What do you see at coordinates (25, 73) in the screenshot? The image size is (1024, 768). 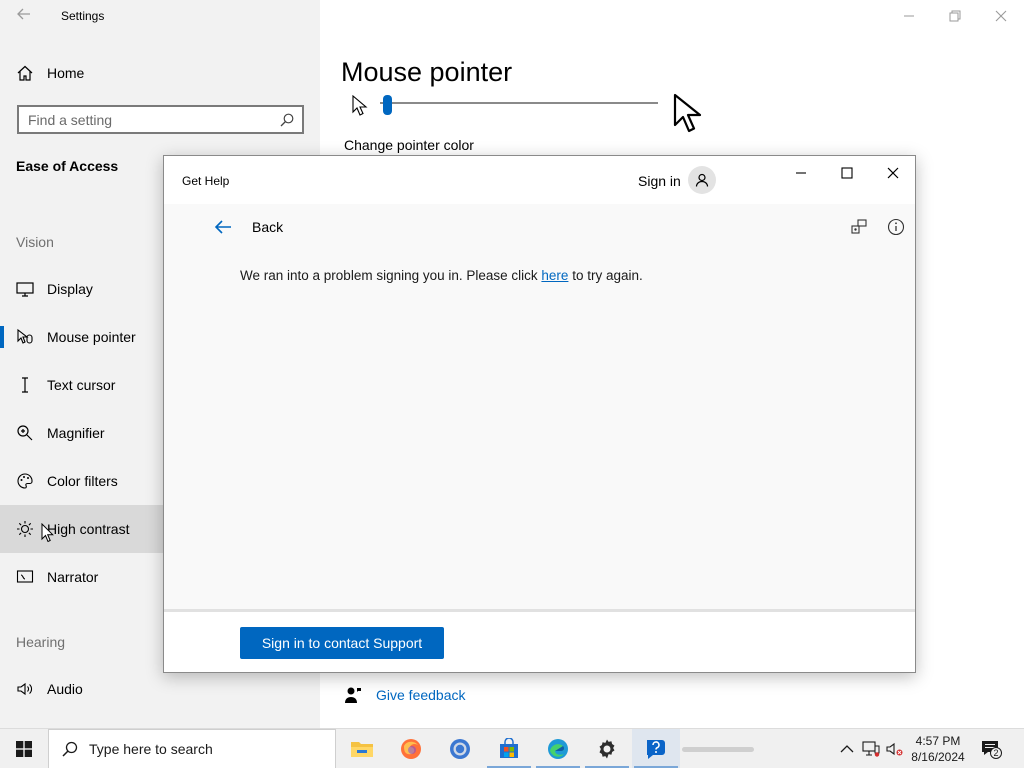 I see `home-icon` at bounding box center [25, 73].